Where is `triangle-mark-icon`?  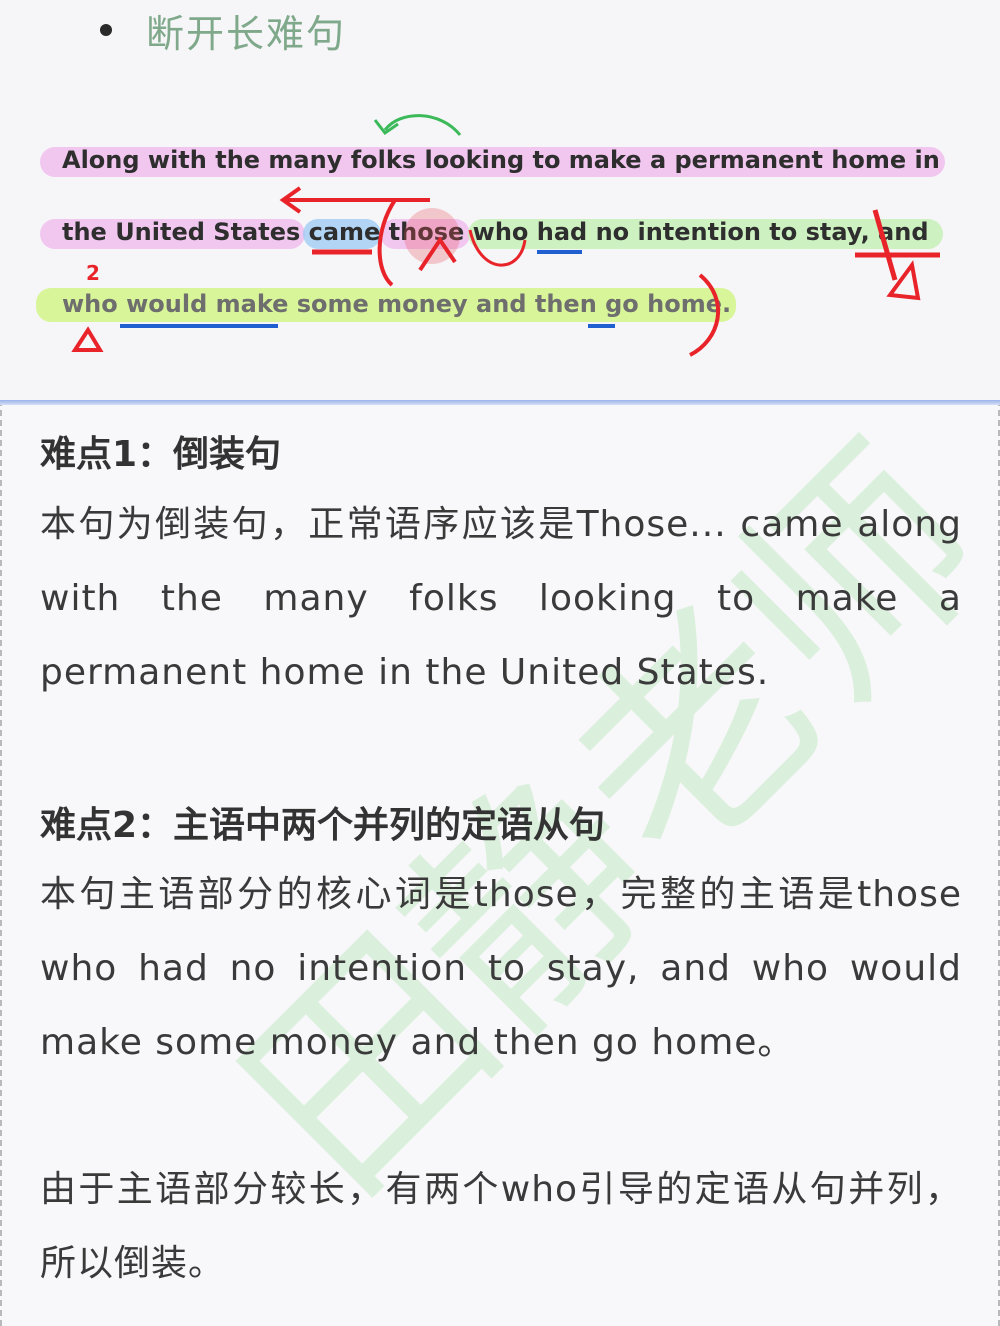
triangle-mark-icon is located at coordinates (87, 339).